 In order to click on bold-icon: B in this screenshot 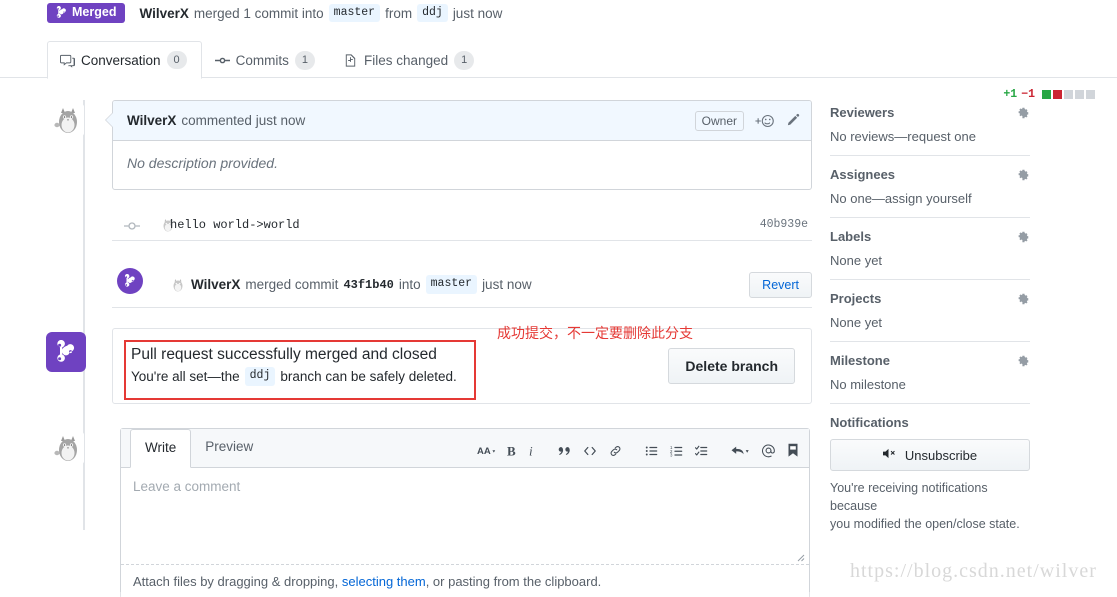, I will do `click(512, 451)`.